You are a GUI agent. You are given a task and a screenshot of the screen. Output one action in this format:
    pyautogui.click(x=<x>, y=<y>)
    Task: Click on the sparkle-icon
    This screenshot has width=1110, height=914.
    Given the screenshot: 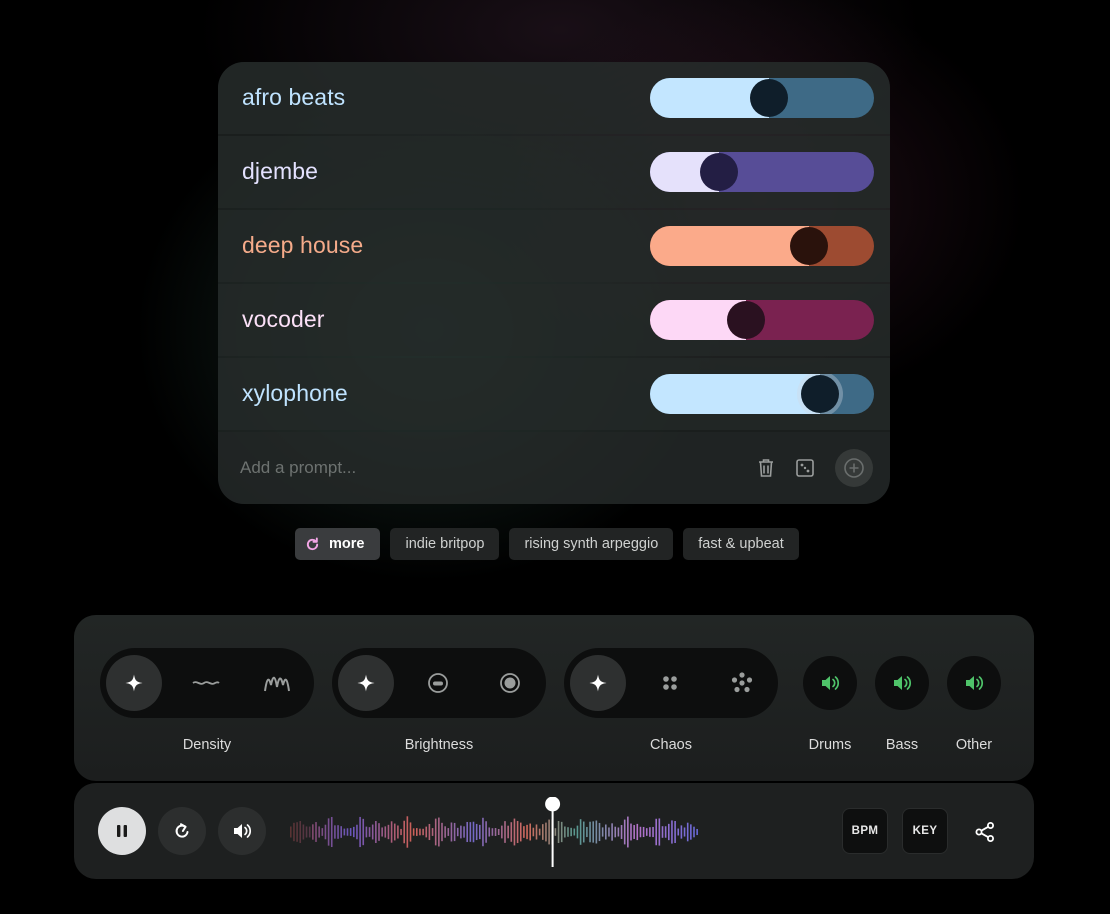 What is the action you would take?
    pyautogui.click(x=366, y=683)
    